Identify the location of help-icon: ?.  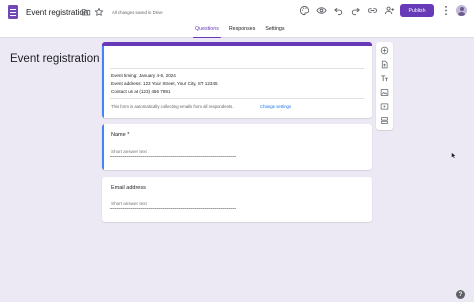
(460, 294).